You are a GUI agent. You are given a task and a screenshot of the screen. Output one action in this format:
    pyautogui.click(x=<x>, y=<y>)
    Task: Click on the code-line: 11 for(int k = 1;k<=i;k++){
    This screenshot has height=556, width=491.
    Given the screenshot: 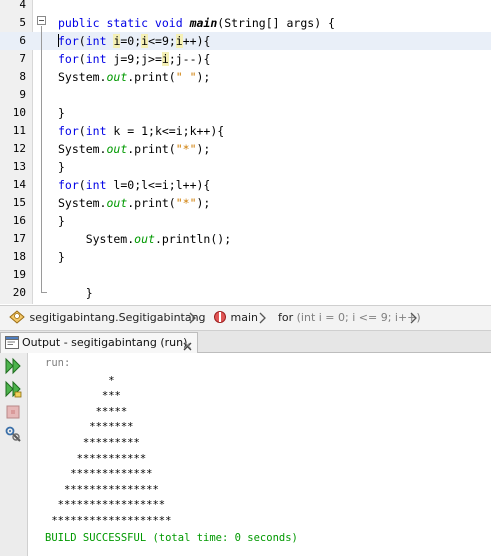 What is the action you would take?
    pyautogui.click(x=245, y=131)
    